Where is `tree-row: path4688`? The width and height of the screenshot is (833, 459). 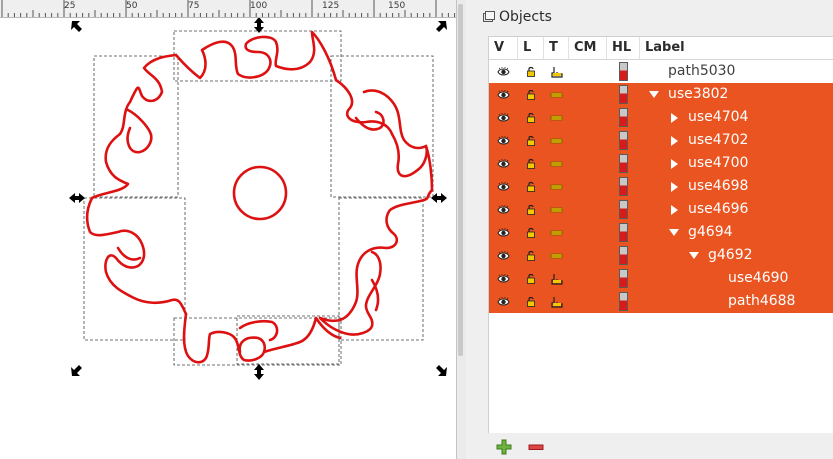 tree-row: path4688 is located at coordinates (661, 301).